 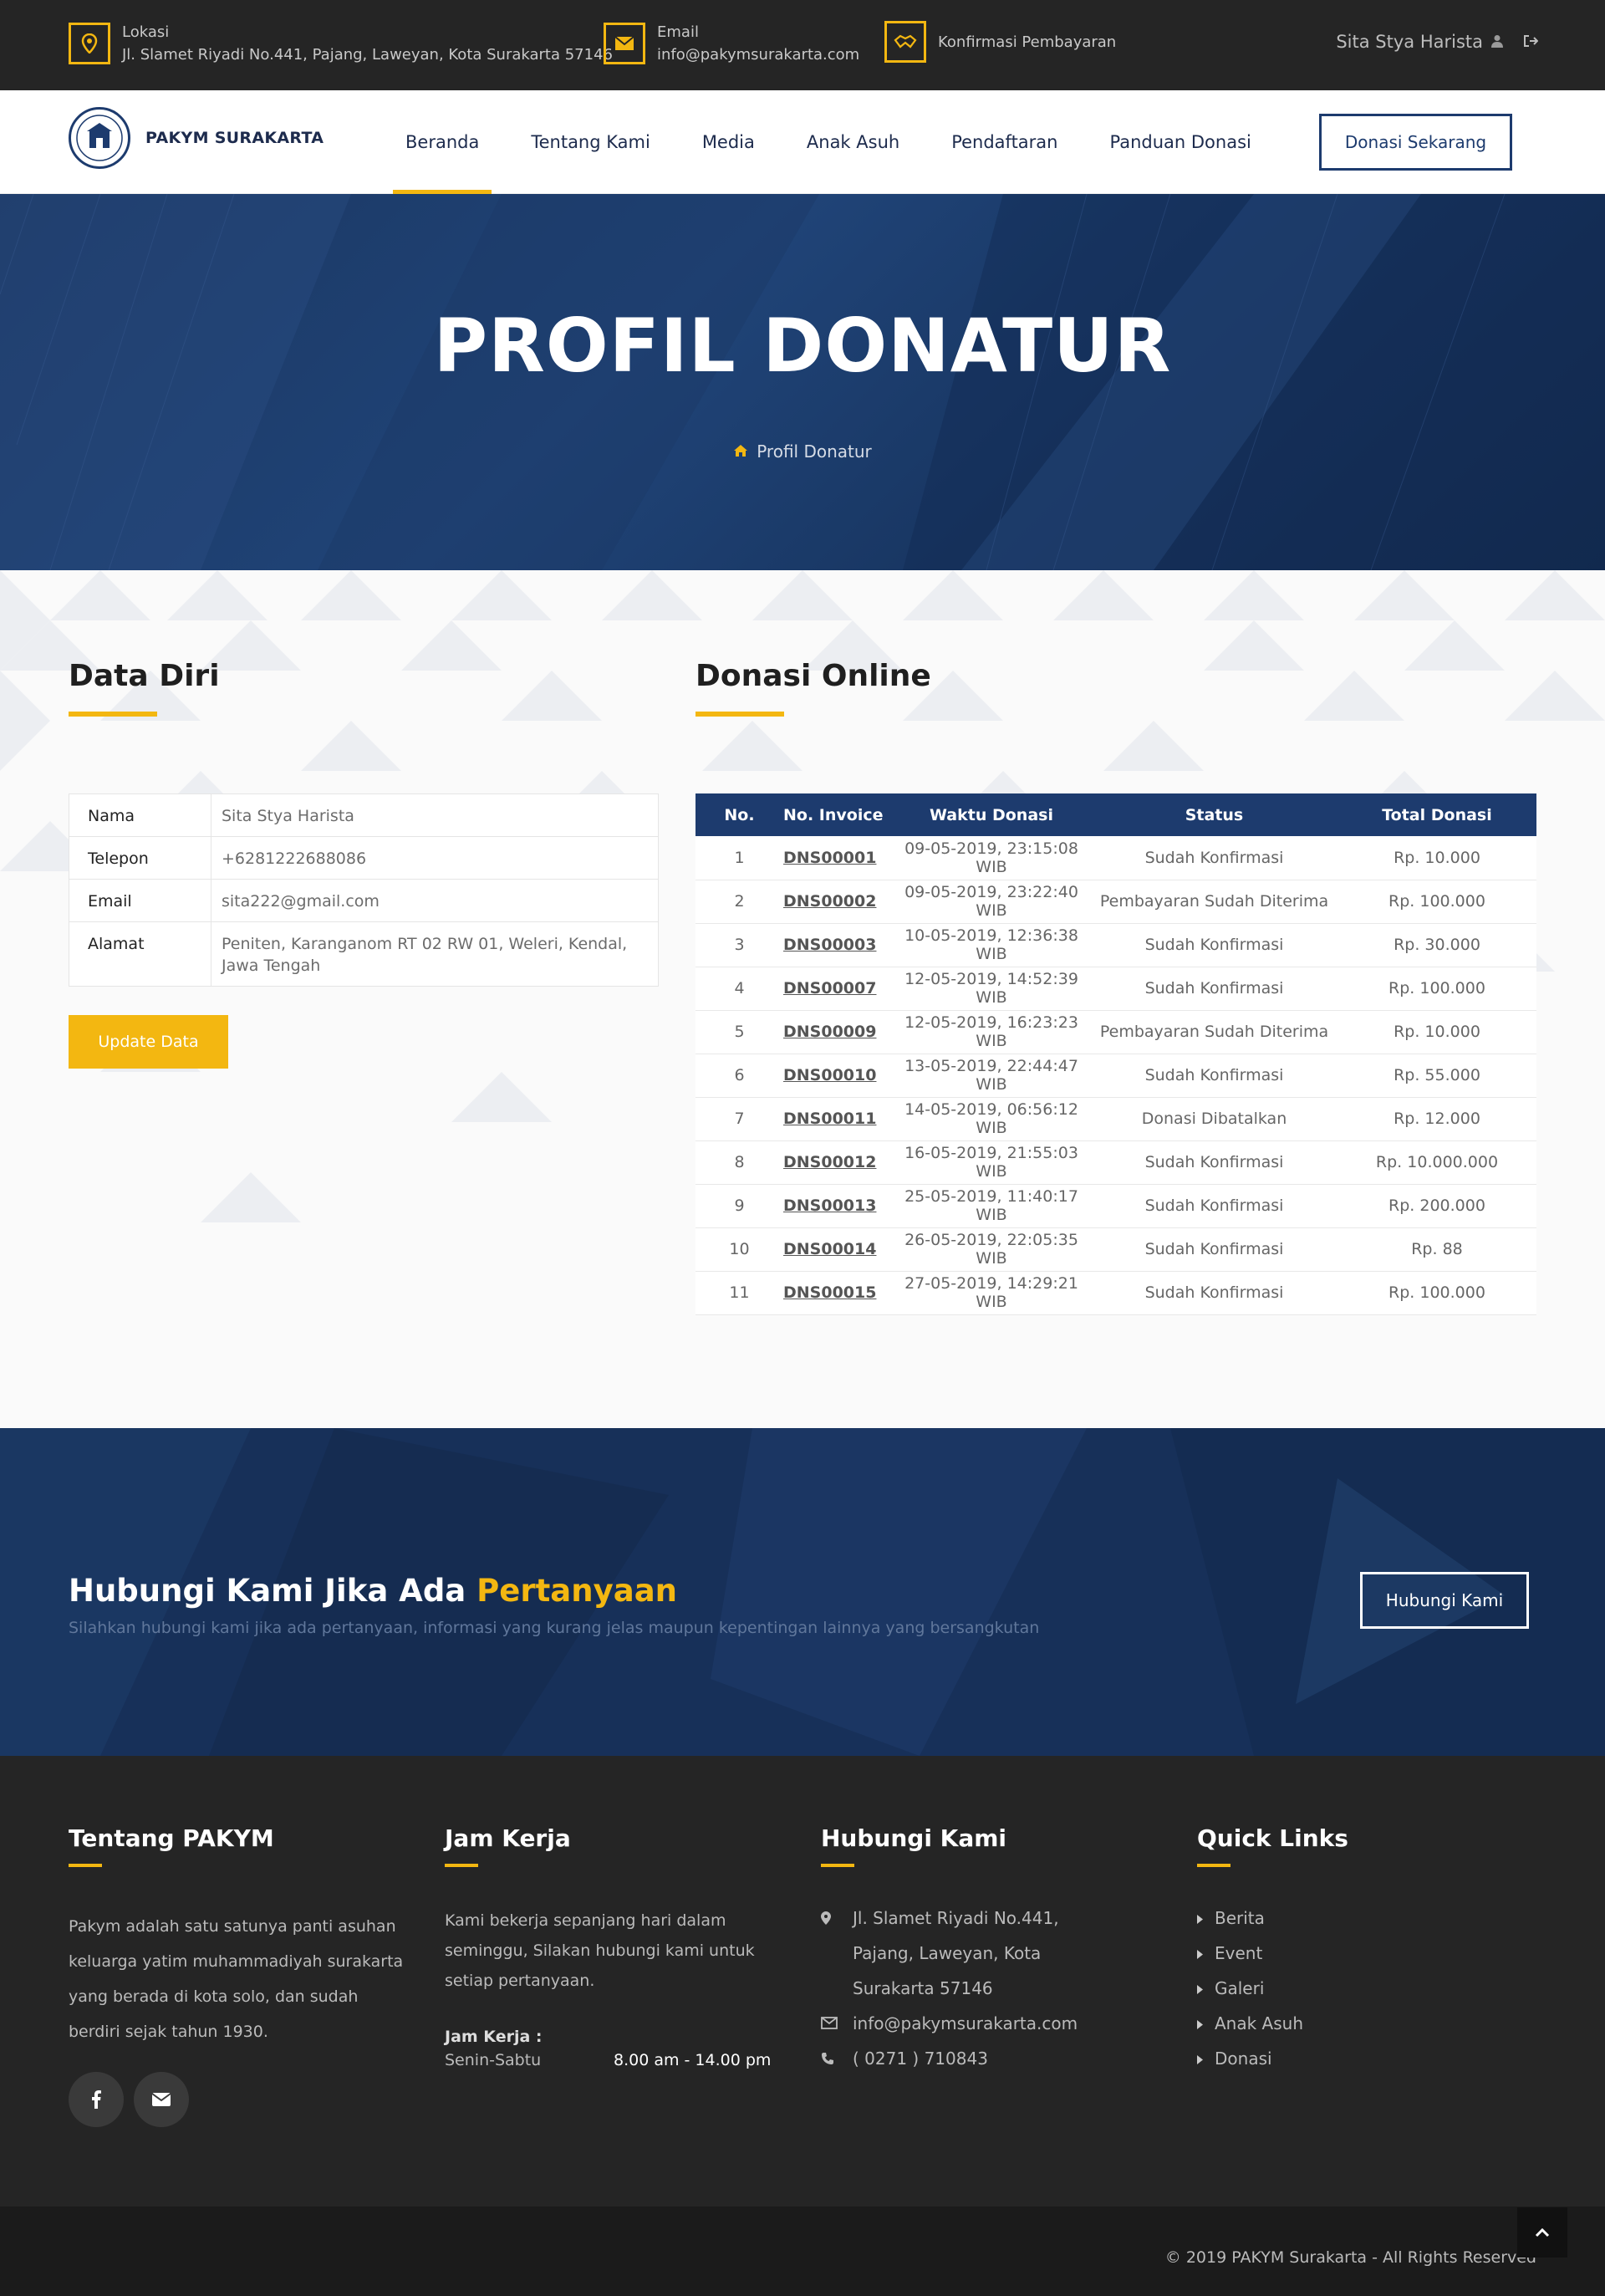 What do you see at coordinates (837, 1119) in the screenshot?
I see `cell-invoice: DNS00011` at bounding box center [837, 1119].